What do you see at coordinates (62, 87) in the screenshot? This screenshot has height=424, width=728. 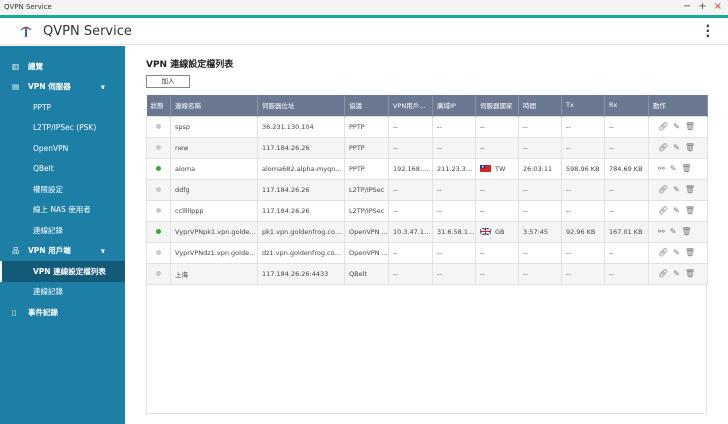 I see `sidebar-item: ▤ VPN 伺服器 ∨` at bounding box center [62, 87].